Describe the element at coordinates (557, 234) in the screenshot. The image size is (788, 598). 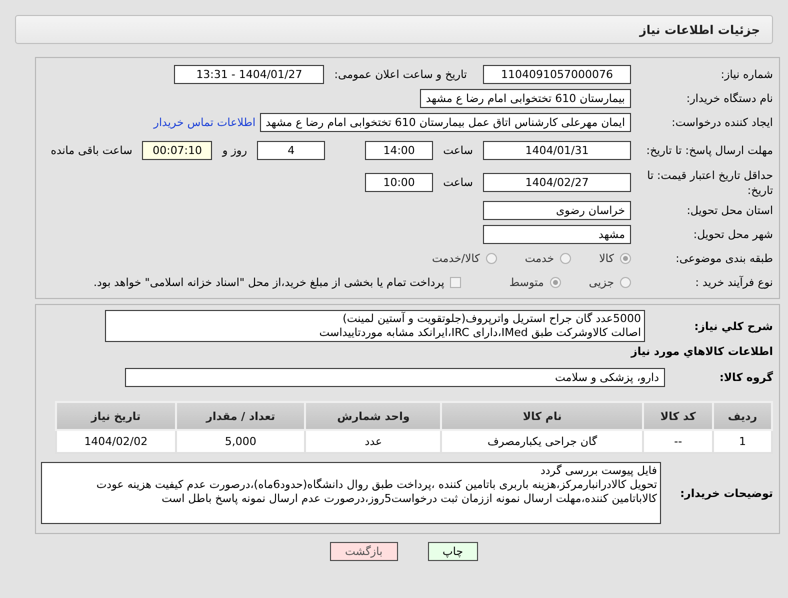
I see `city-field: مشهد` at that location.